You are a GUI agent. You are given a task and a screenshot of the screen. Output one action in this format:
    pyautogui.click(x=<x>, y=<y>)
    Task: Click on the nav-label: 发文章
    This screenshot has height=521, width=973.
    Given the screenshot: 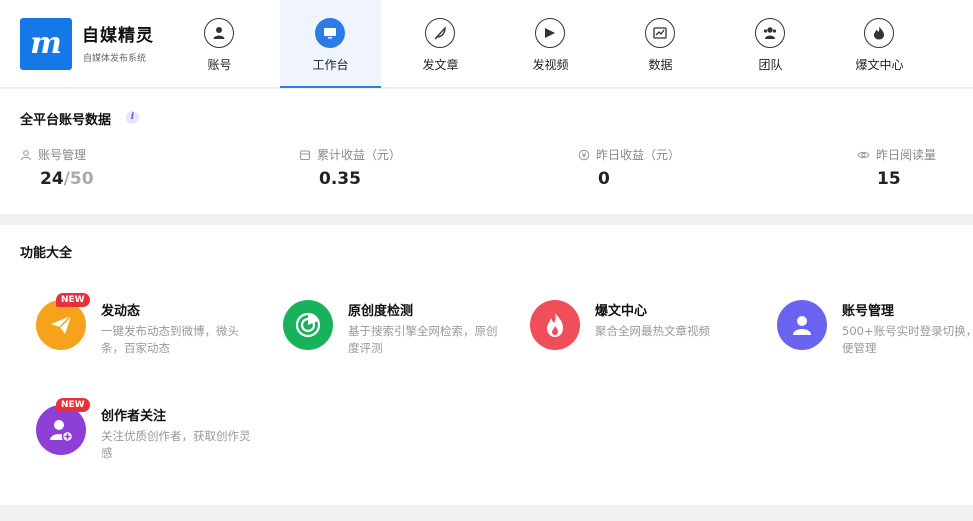 What is the action you would take?
    pyautogui.click(x=440, y=65)
    